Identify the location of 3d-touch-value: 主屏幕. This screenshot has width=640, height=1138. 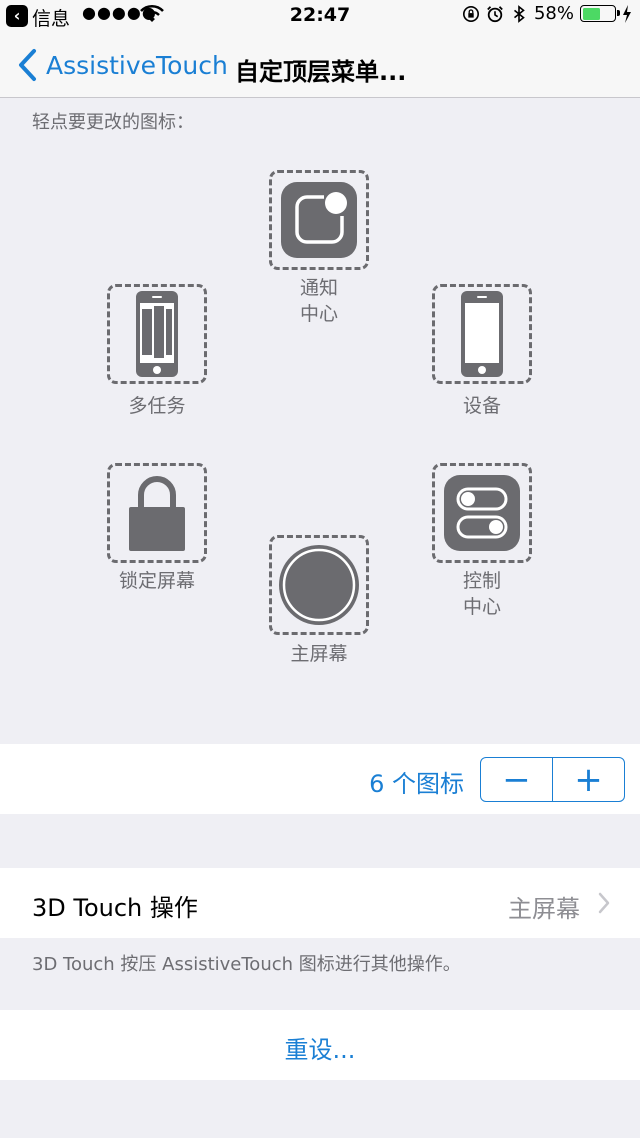
(544, 909).